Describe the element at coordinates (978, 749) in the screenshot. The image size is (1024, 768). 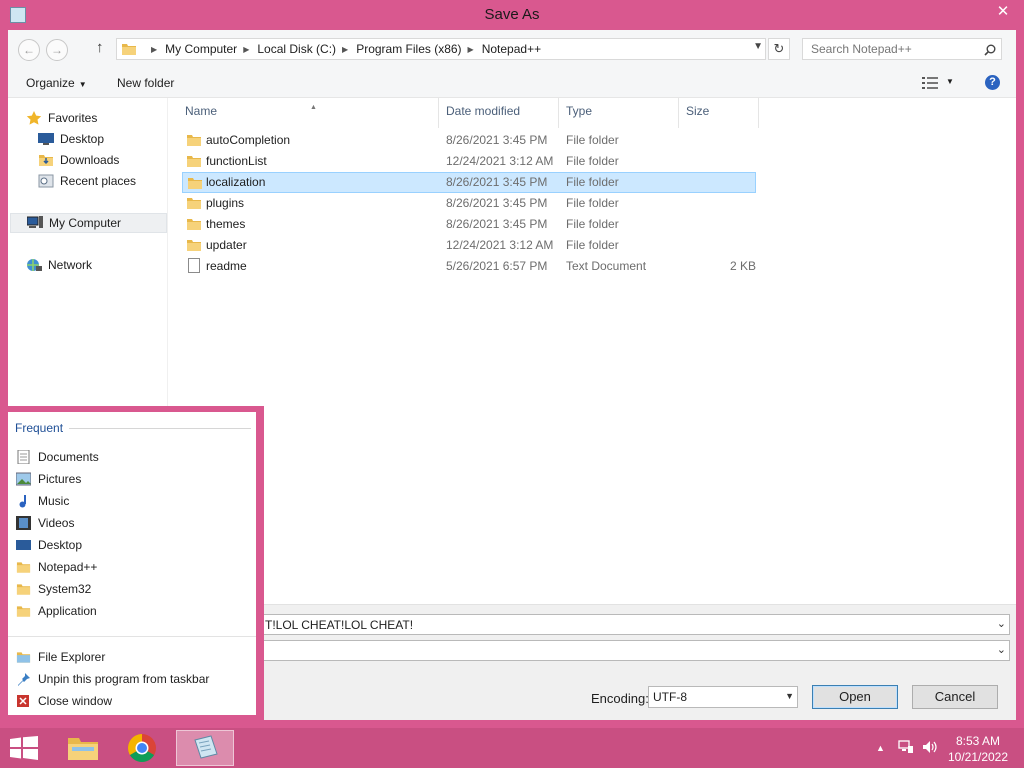
I see `clock: 8:53 AM 10/21/2022` at that location.